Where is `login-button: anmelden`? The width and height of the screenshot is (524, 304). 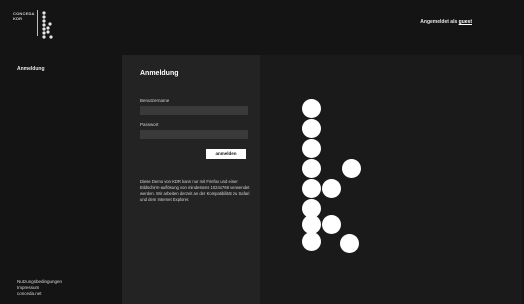 login-button: anmelden is located at coordinates (226, 154).